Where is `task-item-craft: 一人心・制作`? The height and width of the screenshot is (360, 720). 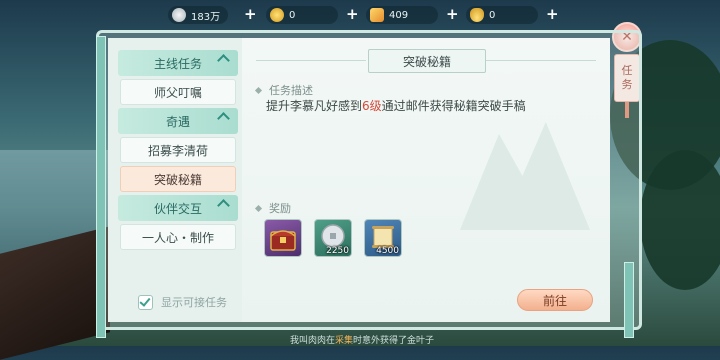
task-item-craft: 一人心・制作 is located at coordinates (178, 237).